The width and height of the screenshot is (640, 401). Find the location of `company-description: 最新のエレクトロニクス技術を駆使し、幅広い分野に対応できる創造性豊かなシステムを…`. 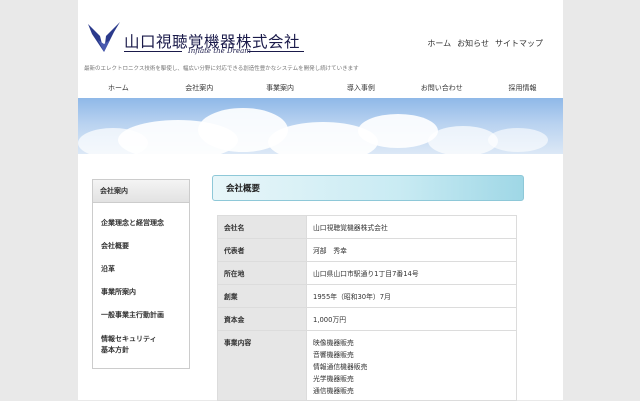

company-description: 最新のエレクトロニクス技術を駆使し、幅広い分野に対応できる創造性豊かなシステムを… is located at coordinates (221, 69).